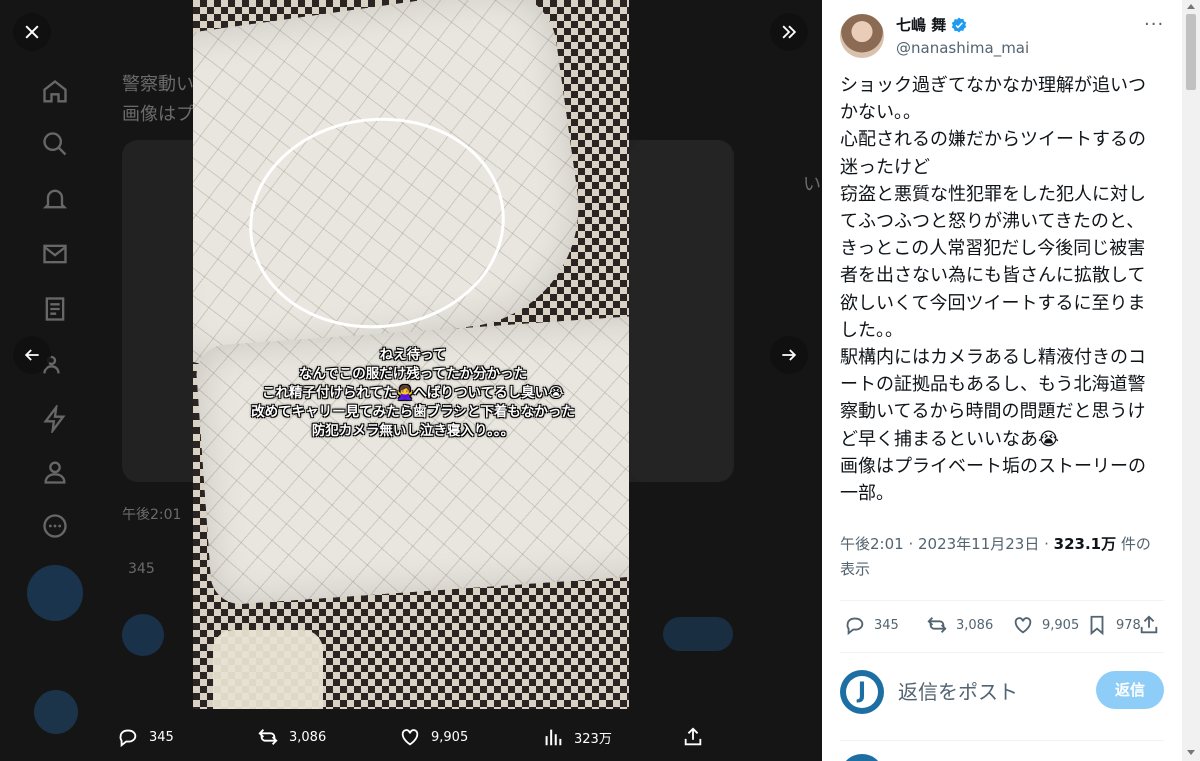 The image size is (1200, 761). I want to click on reply-input: 返信をポスト, so click(958, 690).